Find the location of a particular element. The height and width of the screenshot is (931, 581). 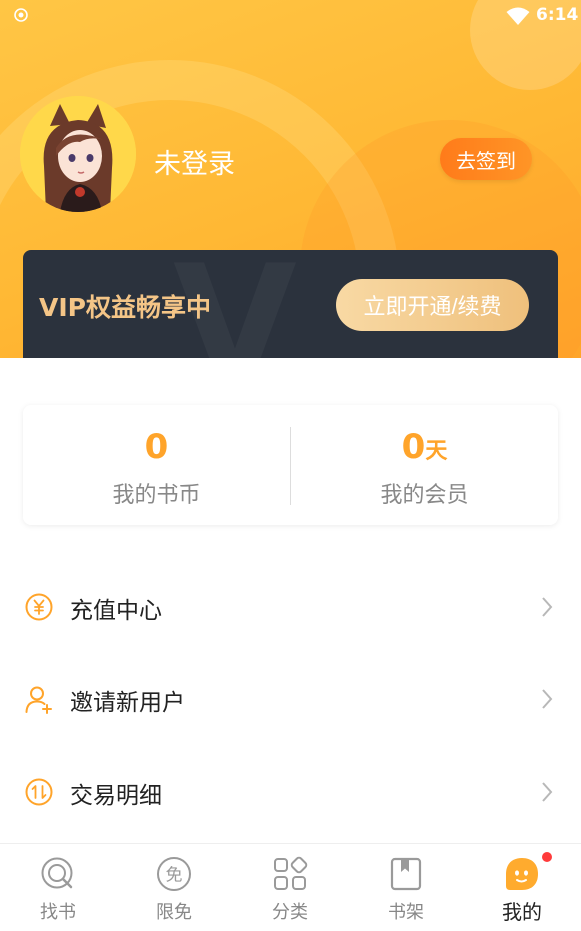

checkin-button: 去签到 is located at coordinates (486, 159).